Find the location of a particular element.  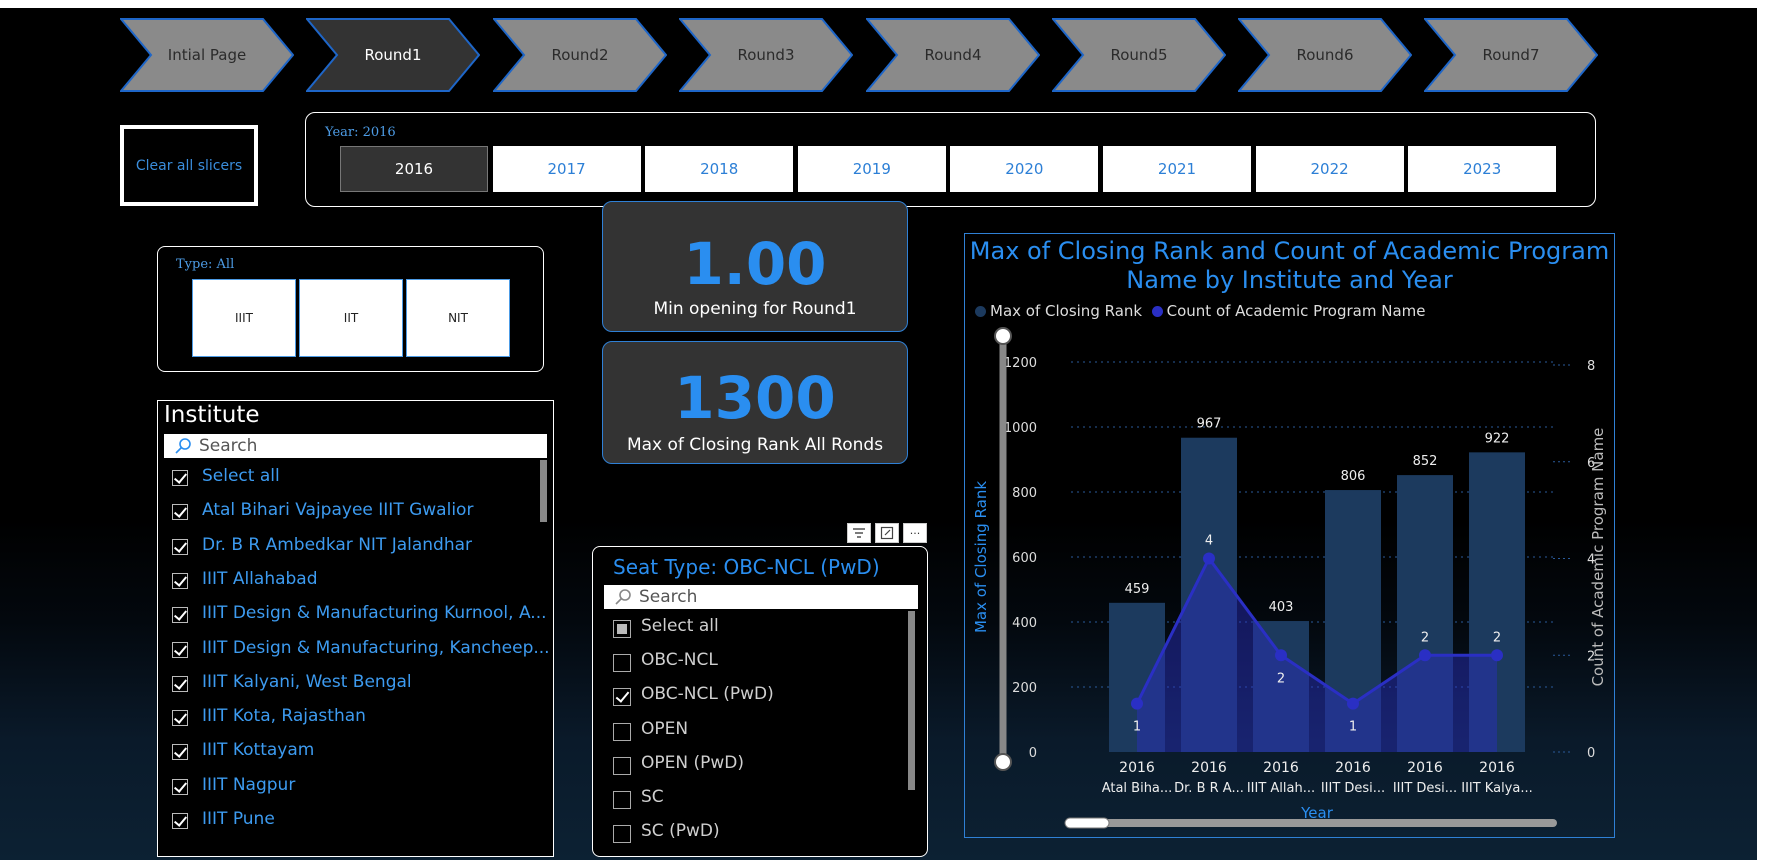

institute-item-label: Dr. B R Ambedkar NIT Jalandhar is located at coordinates (337, 544).